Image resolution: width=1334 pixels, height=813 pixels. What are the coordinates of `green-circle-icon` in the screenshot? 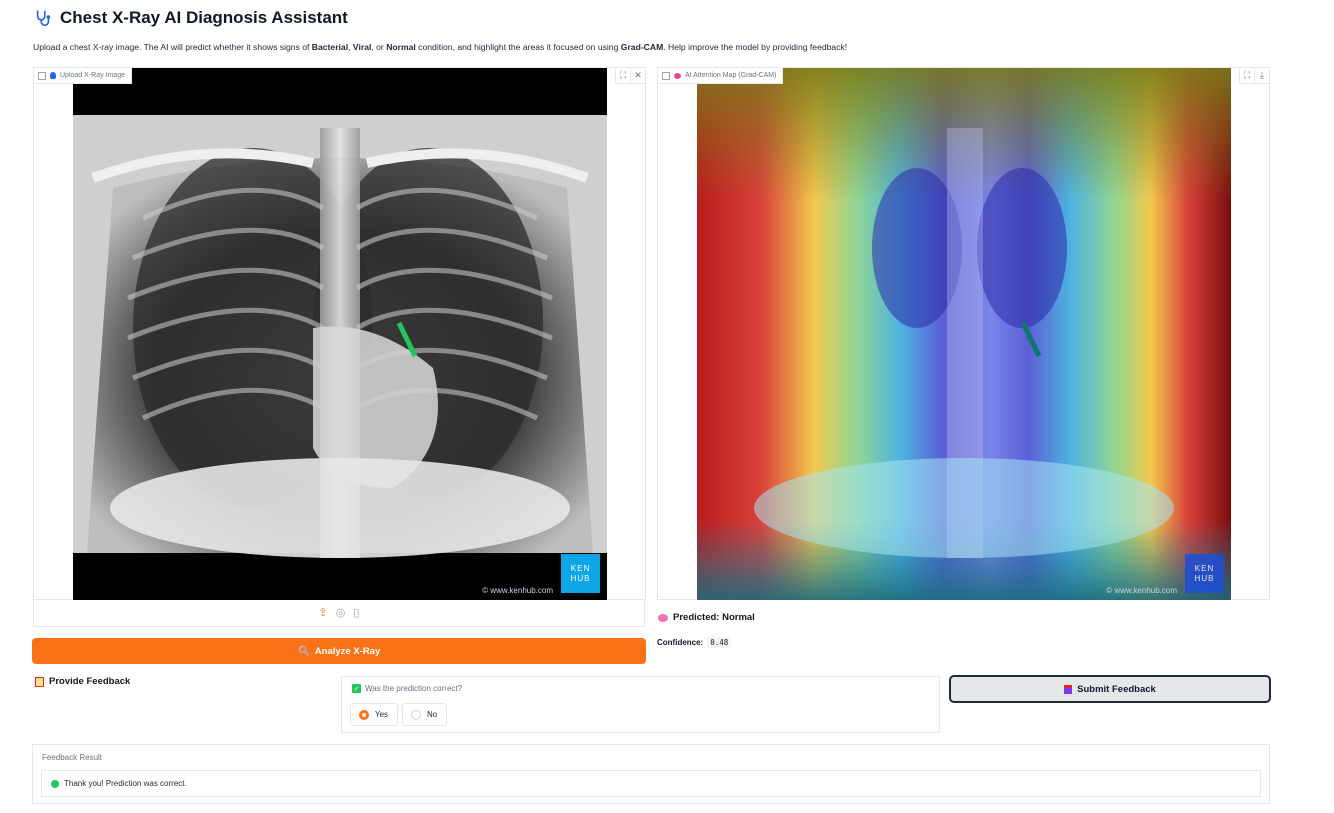 It's located at (55, 783).